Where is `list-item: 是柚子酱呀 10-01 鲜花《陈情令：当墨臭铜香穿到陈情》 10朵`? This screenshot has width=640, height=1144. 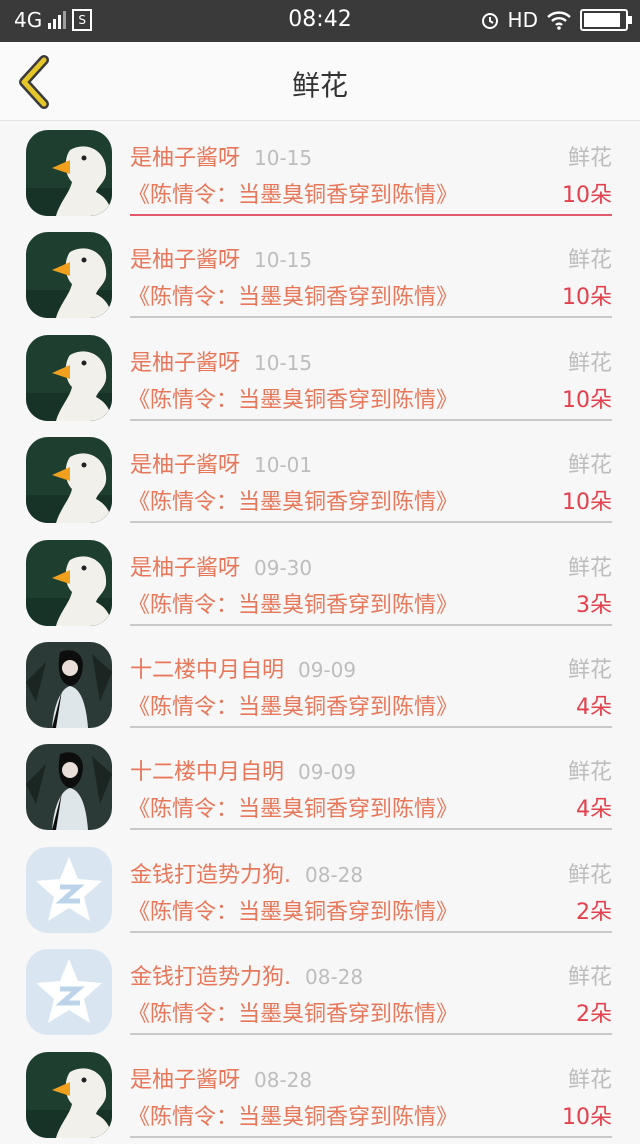
list-item: 是柚子酱呀 10-01 鲜花《陈情令：当墨臭铜香穿到陈情》 10朵 is located at coordinates (320, 478).